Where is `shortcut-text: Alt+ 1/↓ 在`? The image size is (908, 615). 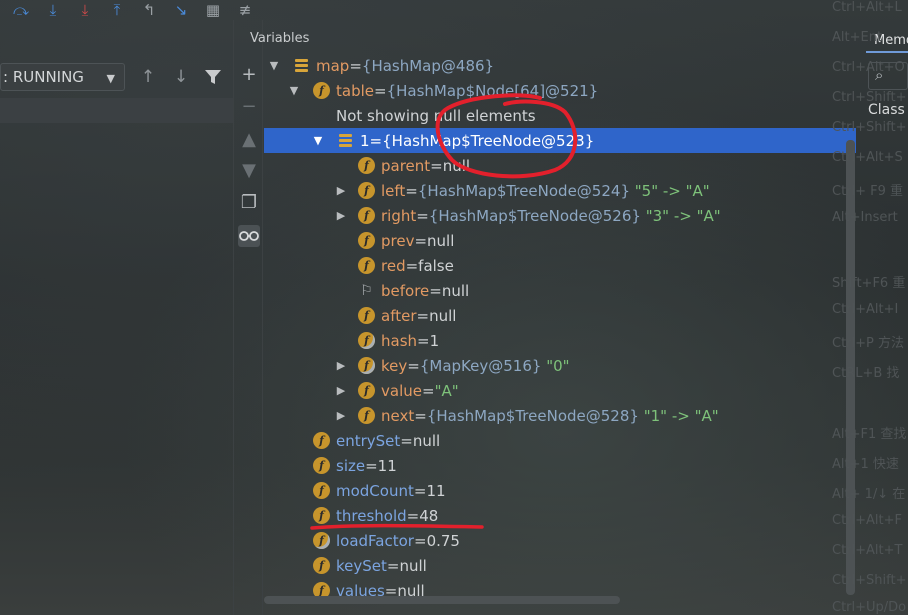
shortcut-text: Alt+ 1/↓ 在 is located at coordinates (869, 494).